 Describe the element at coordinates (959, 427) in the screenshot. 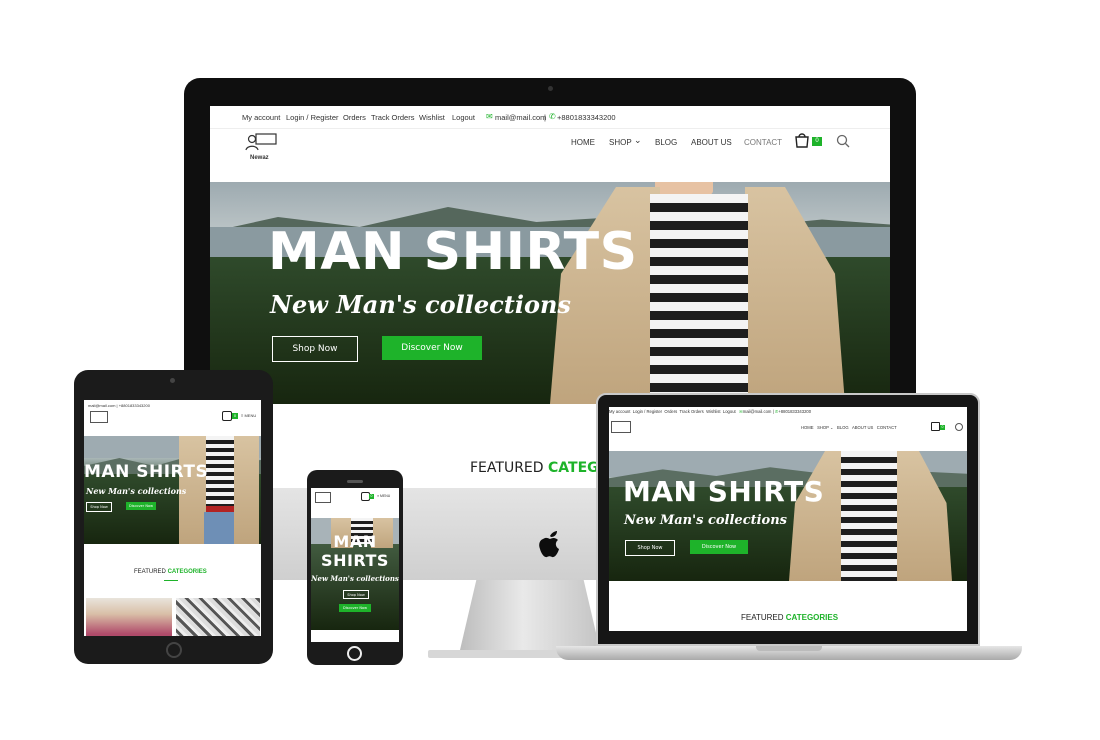

I see `laptop-search-icon` at that location.